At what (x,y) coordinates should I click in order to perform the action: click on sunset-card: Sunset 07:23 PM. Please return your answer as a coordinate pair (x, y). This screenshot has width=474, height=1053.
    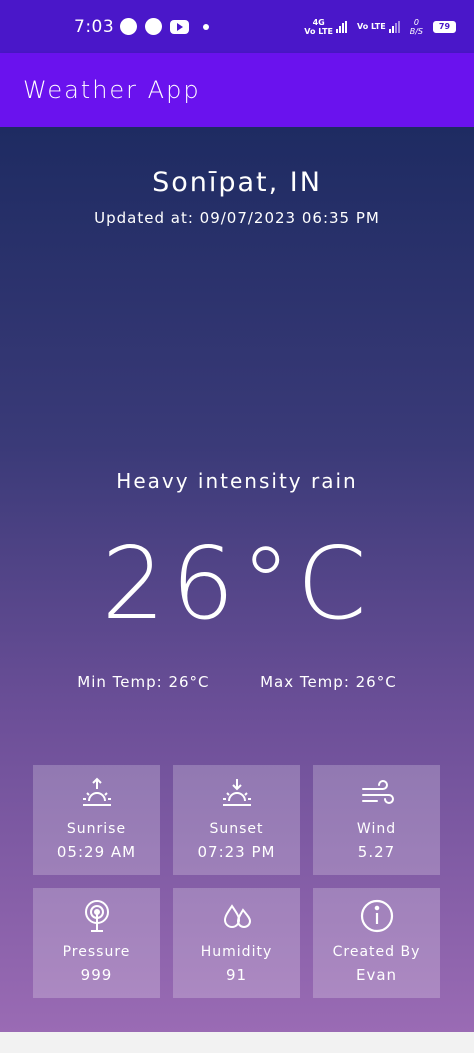
    Looking at the image, I should click on (236, 820).